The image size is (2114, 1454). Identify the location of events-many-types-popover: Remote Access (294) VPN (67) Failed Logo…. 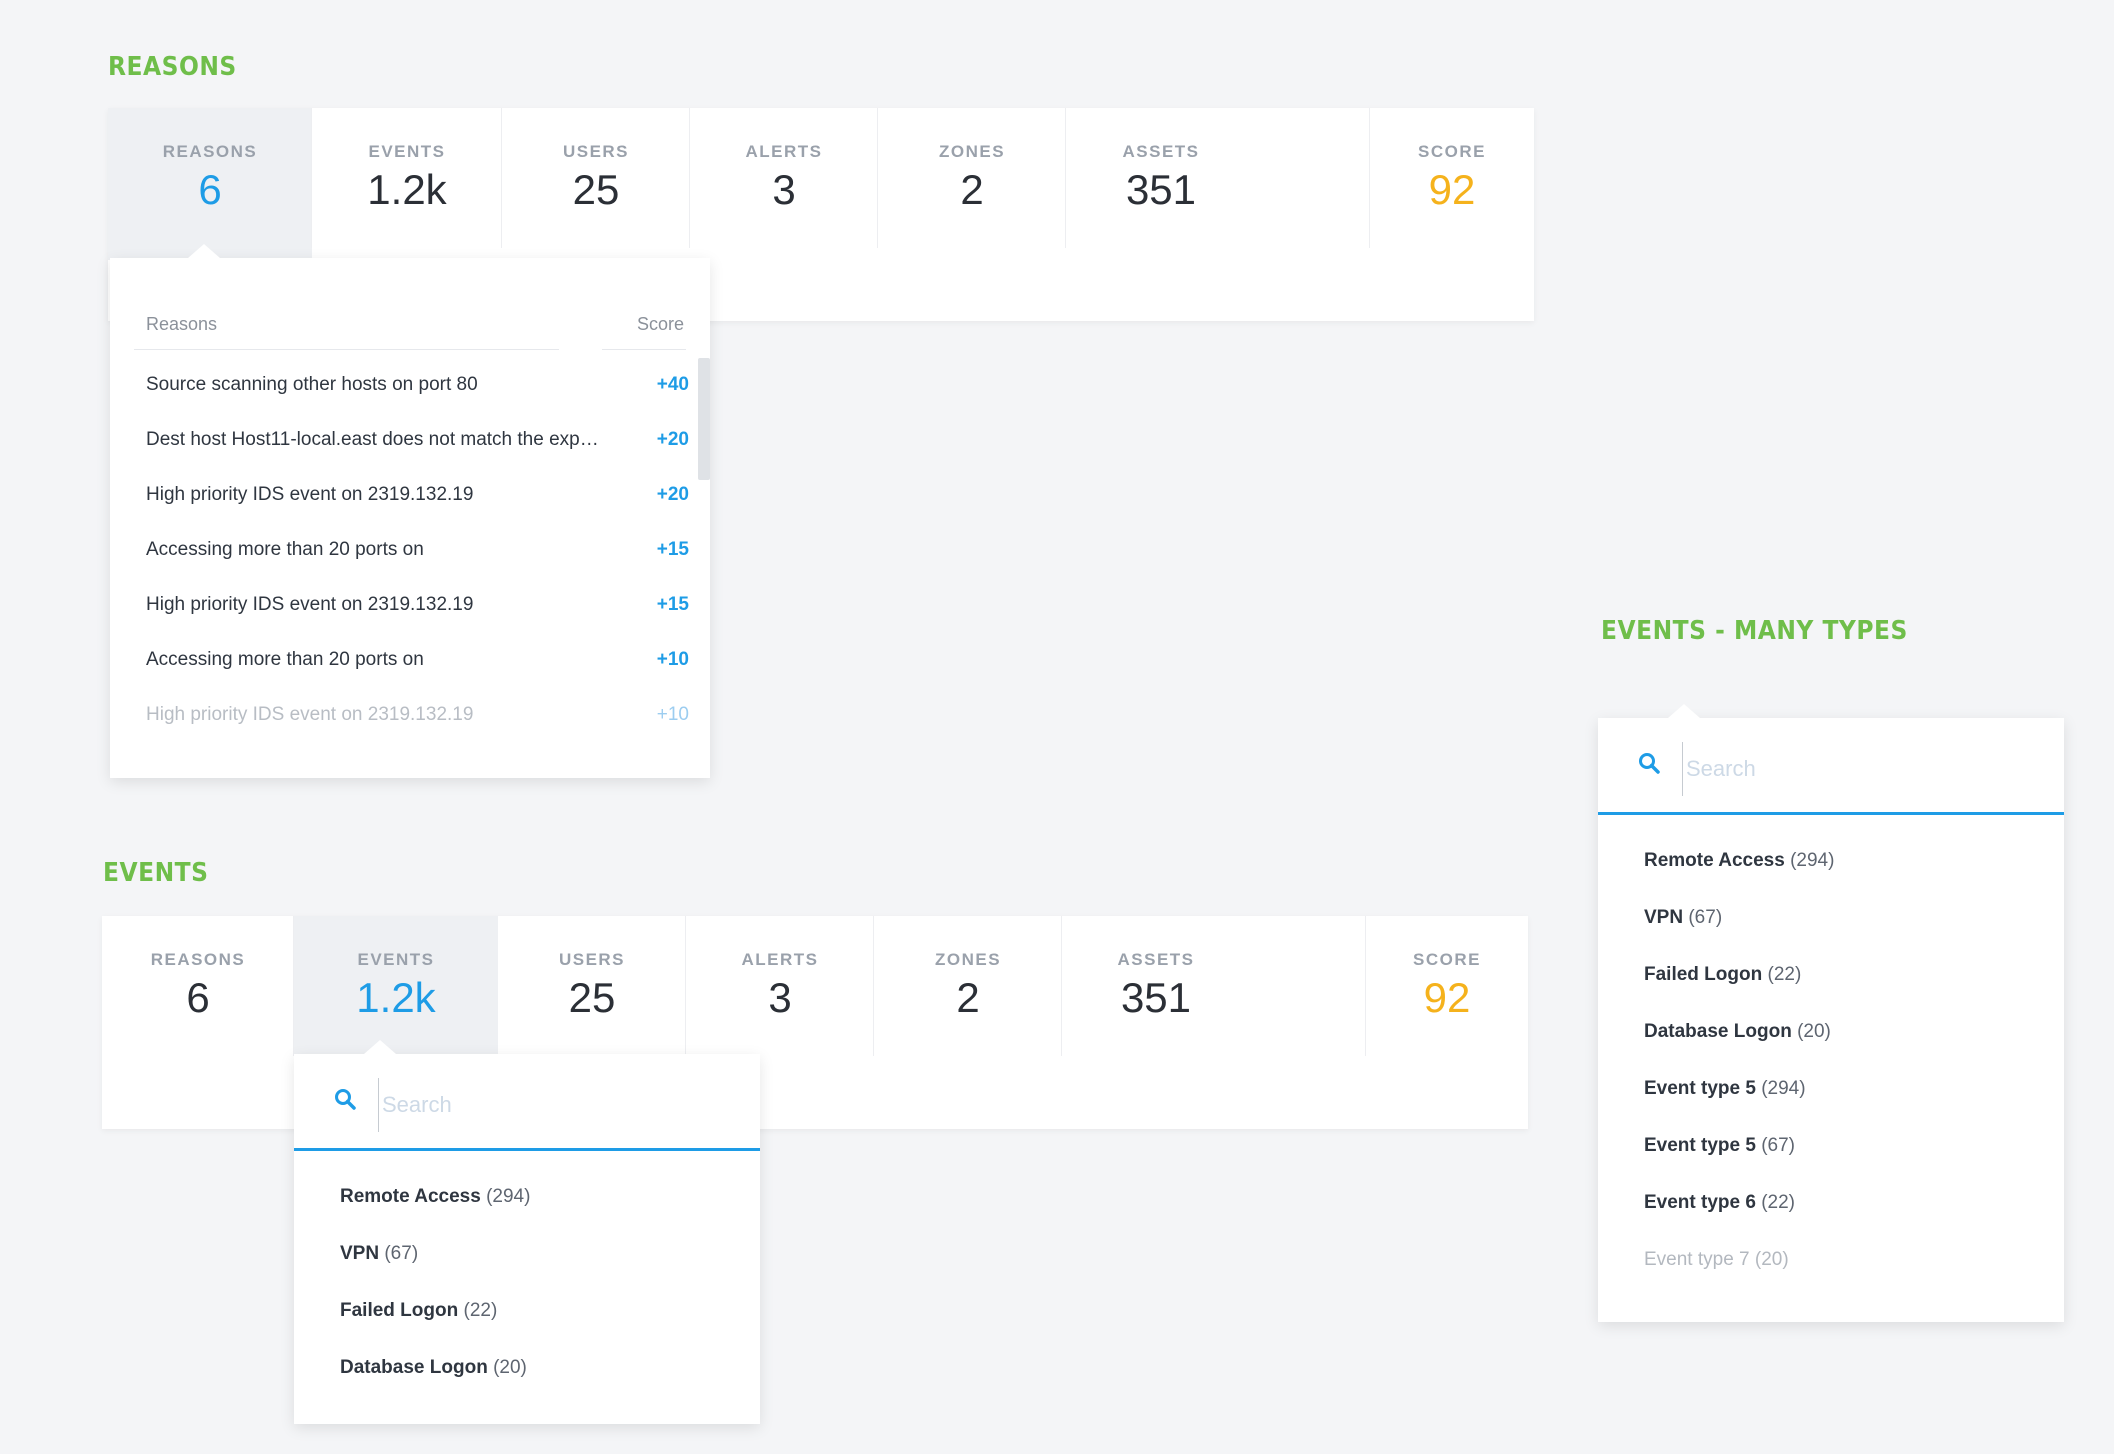
(1831, 1013).